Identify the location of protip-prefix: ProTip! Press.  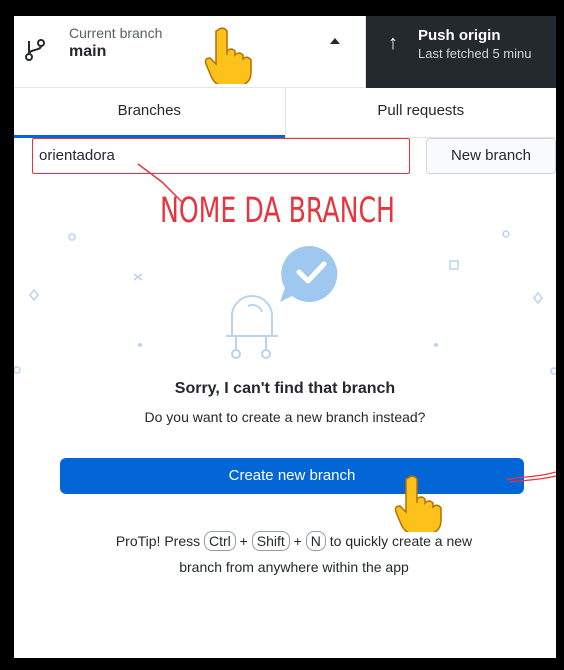
(158, 541).